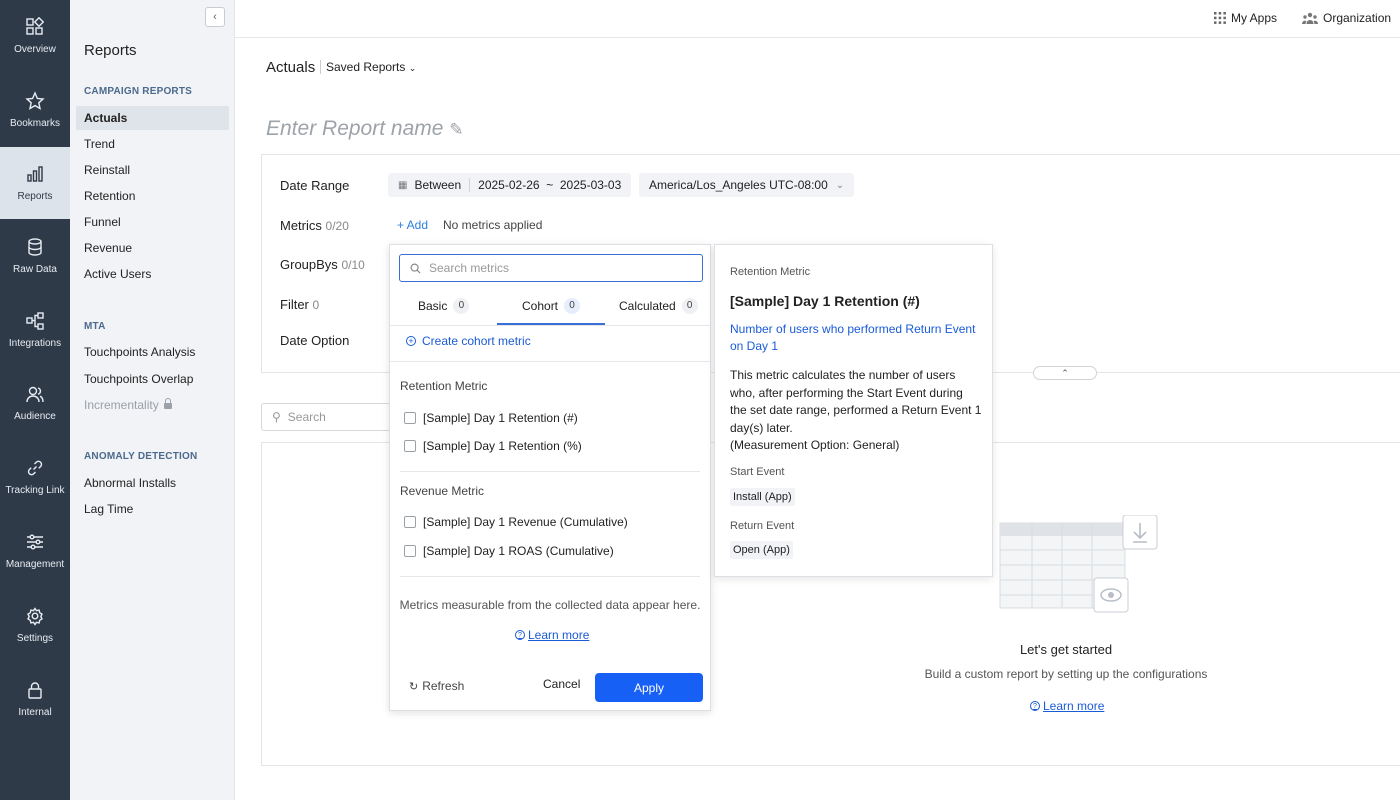  What do you see at coordinates (35, 551) in the screenshot?
I see `nav-management: Management` at bounding box center [35, 551].